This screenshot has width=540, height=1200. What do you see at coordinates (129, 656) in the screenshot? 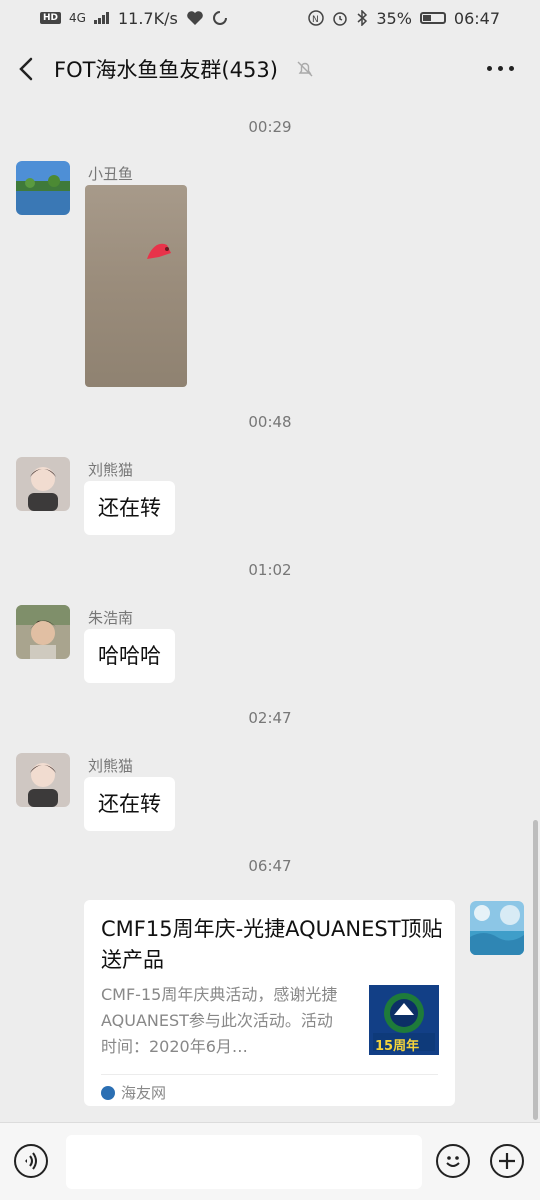
I see `message-bubble: 哈哈哈` at bounding box center [129, 656].